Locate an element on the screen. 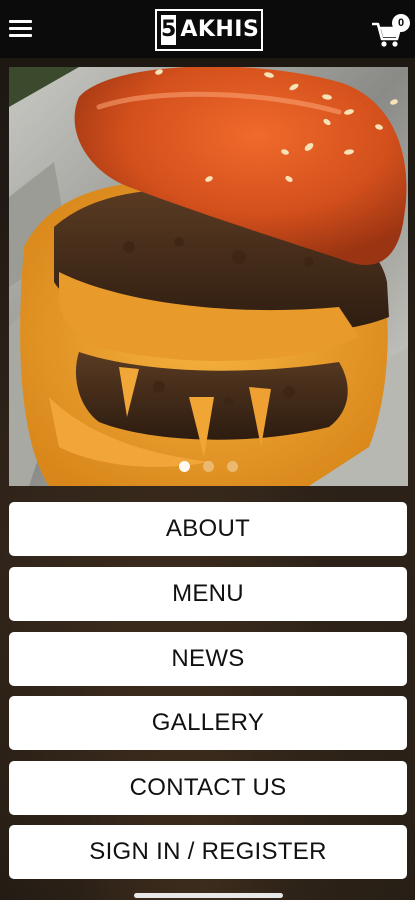 The width and height of the screenshot is (415, 900). logo-number: 5 is located at coordinates (169, 30).